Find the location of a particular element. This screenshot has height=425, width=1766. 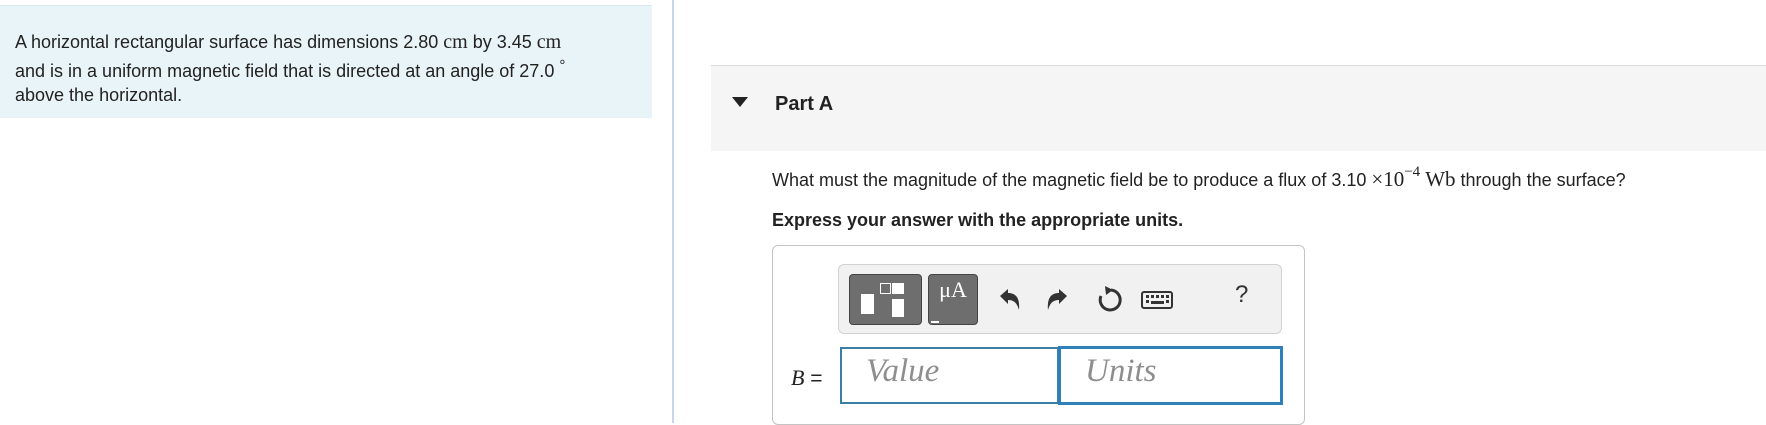

undo-icon is located at coordinates (1009, 300).